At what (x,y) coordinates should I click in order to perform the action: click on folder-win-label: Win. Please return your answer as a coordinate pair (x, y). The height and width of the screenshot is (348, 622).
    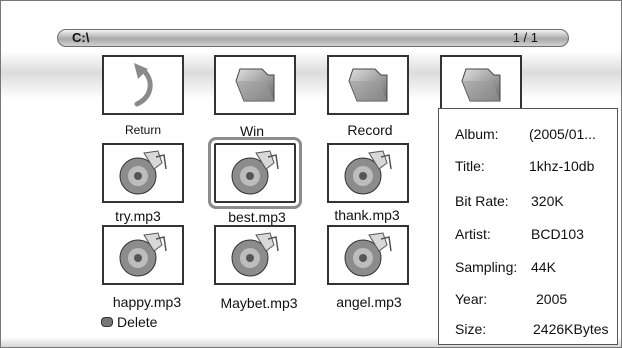
    Looking at the image, I should click on (252, 131).